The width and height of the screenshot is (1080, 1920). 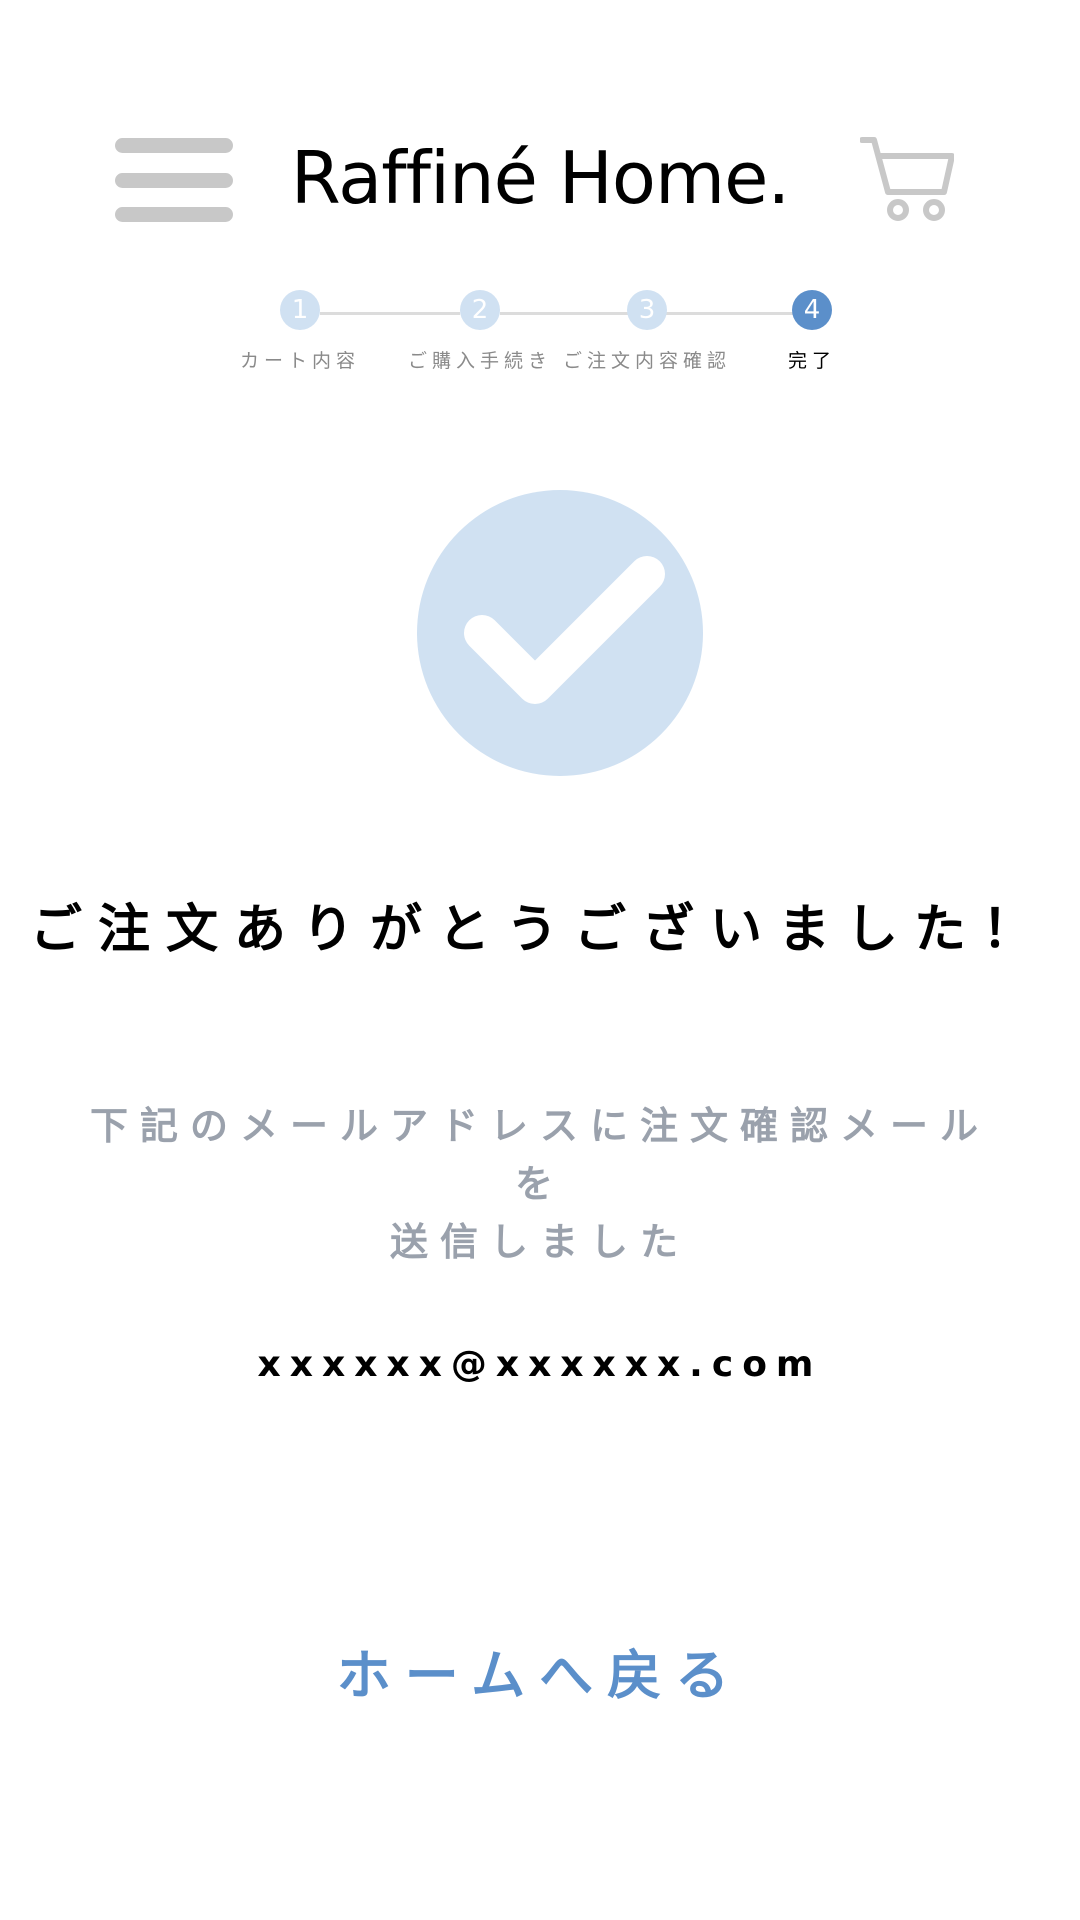 I want to click on checkout-stepper: 1 カート内容 2 ご購入手続き 3 ご注文内容確認 4 完了, so click(x=540, y=335).